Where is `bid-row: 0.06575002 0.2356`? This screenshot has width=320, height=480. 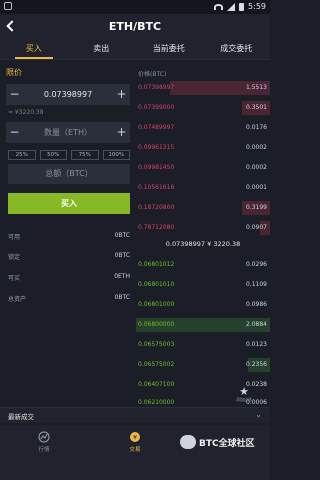 bid-row: 0.06575002 0.2356 is located at coordinates (203, 365).